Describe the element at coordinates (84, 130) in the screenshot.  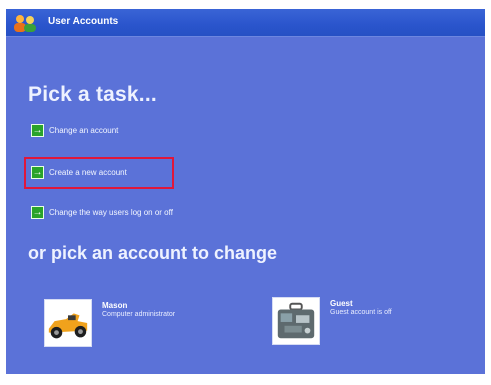
I see `task-label: Change an account` at that location.